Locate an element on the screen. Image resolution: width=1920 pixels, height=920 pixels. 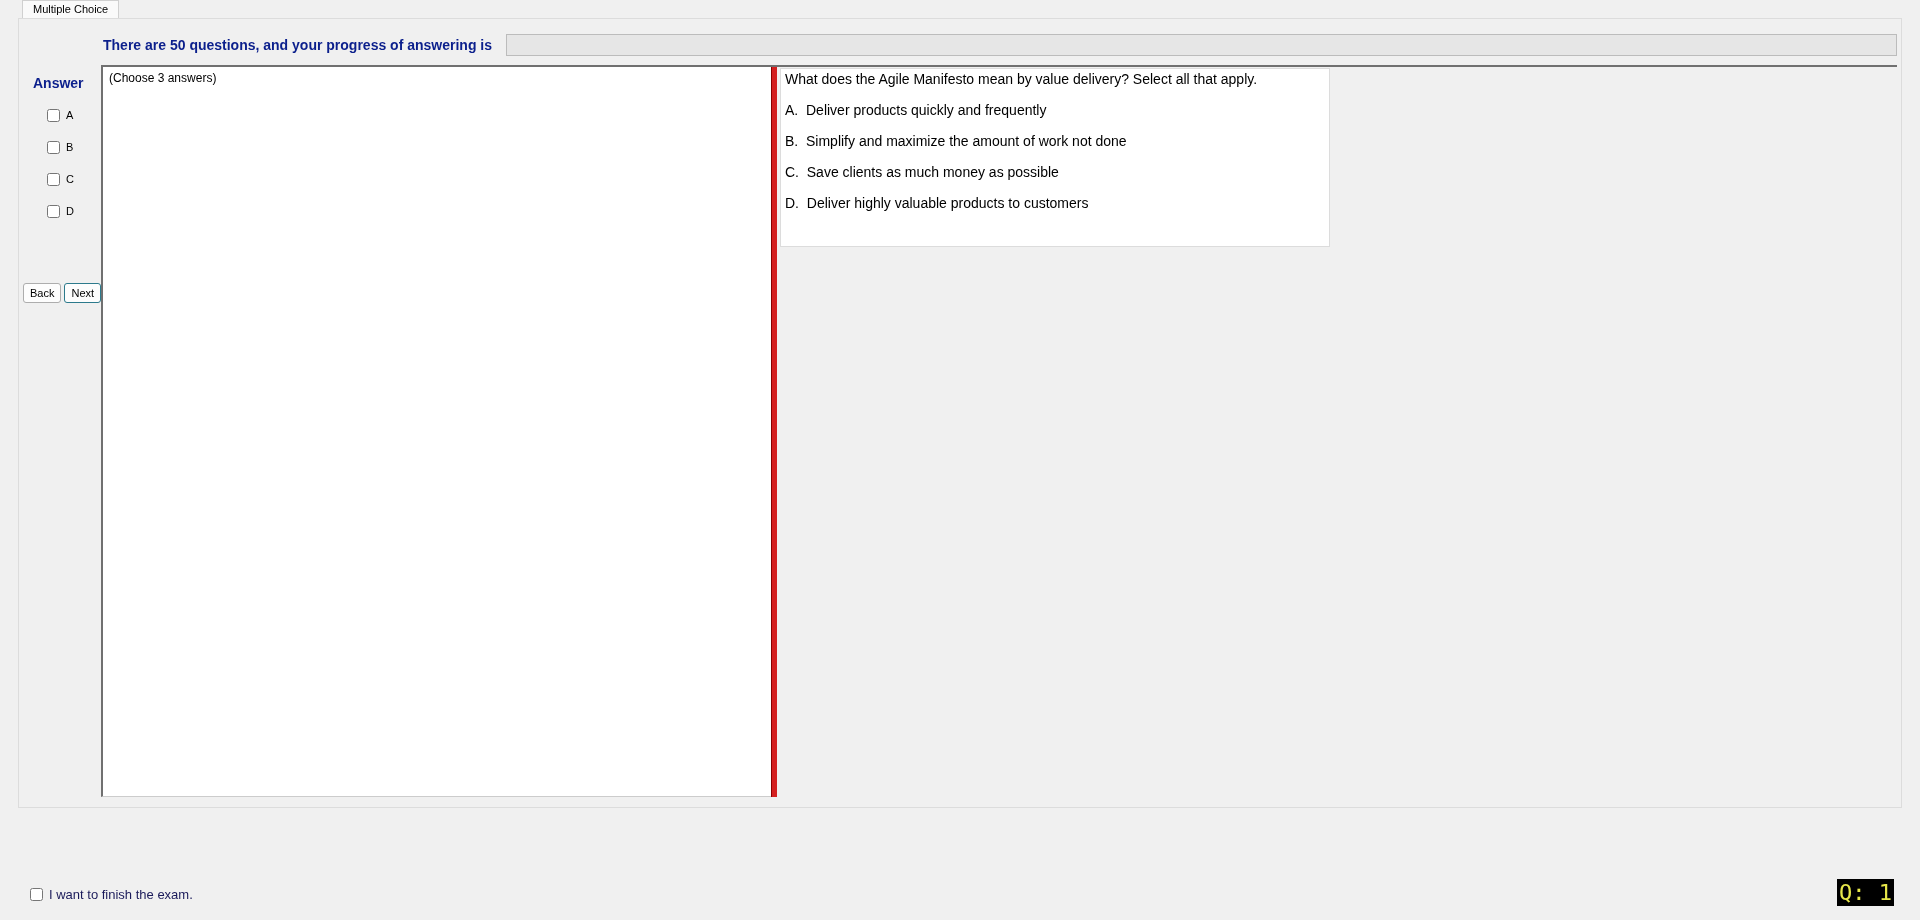
answer-option-label: C is located at coordinates (70, 179).